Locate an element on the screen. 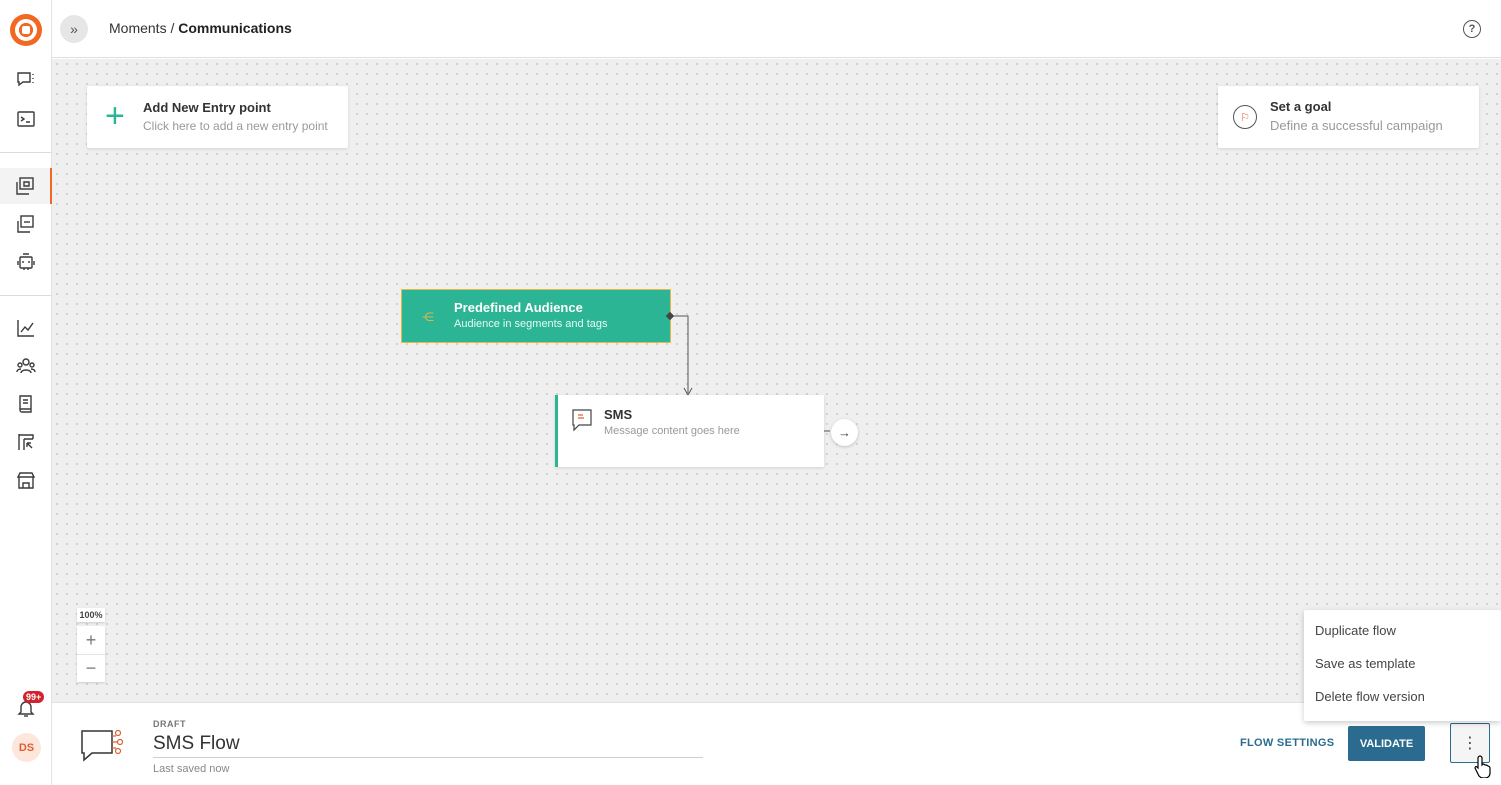  audience-node-subtitle: Audience in segments and tags is located at coordinates (531, 324).